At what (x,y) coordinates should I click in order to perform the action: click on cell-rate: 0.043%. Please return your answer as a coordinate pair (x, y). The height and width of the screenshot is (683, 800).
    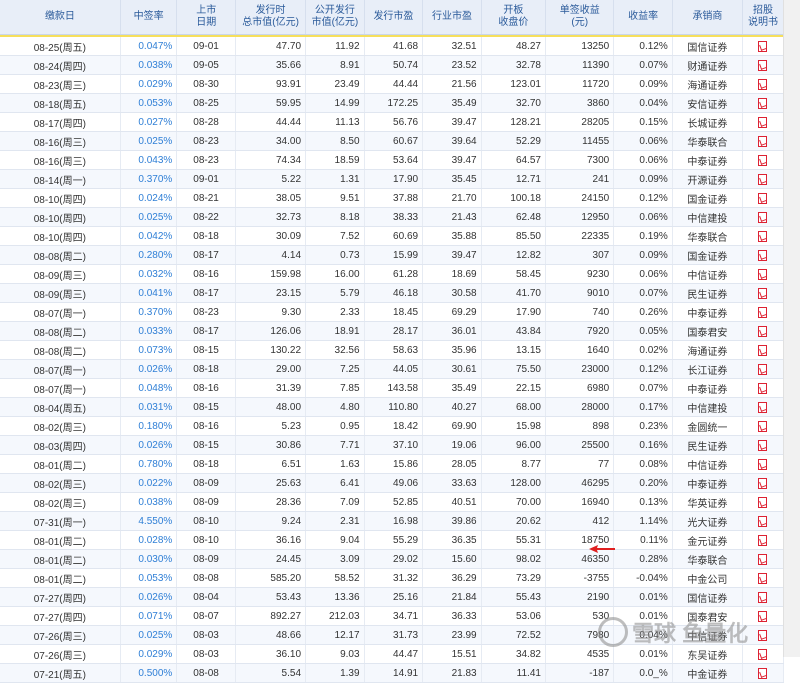
    Looking at the image, I should click on (149, 160).